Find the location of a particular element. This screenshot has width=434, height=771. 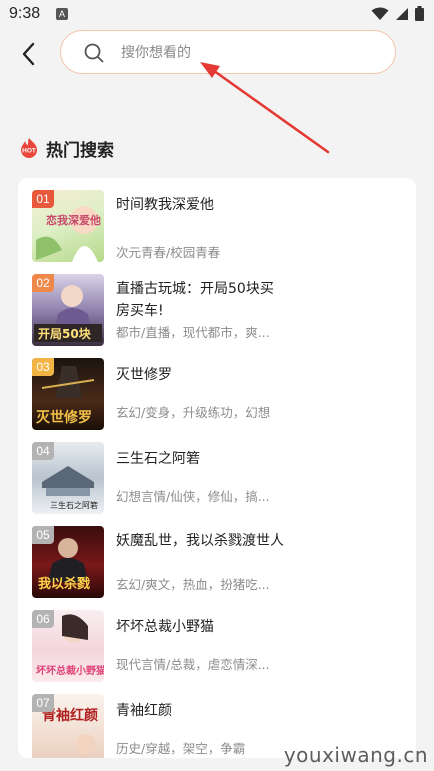

book-title: 直播古玩城：开局50块买房买车! is located at coordinates (195, 300).